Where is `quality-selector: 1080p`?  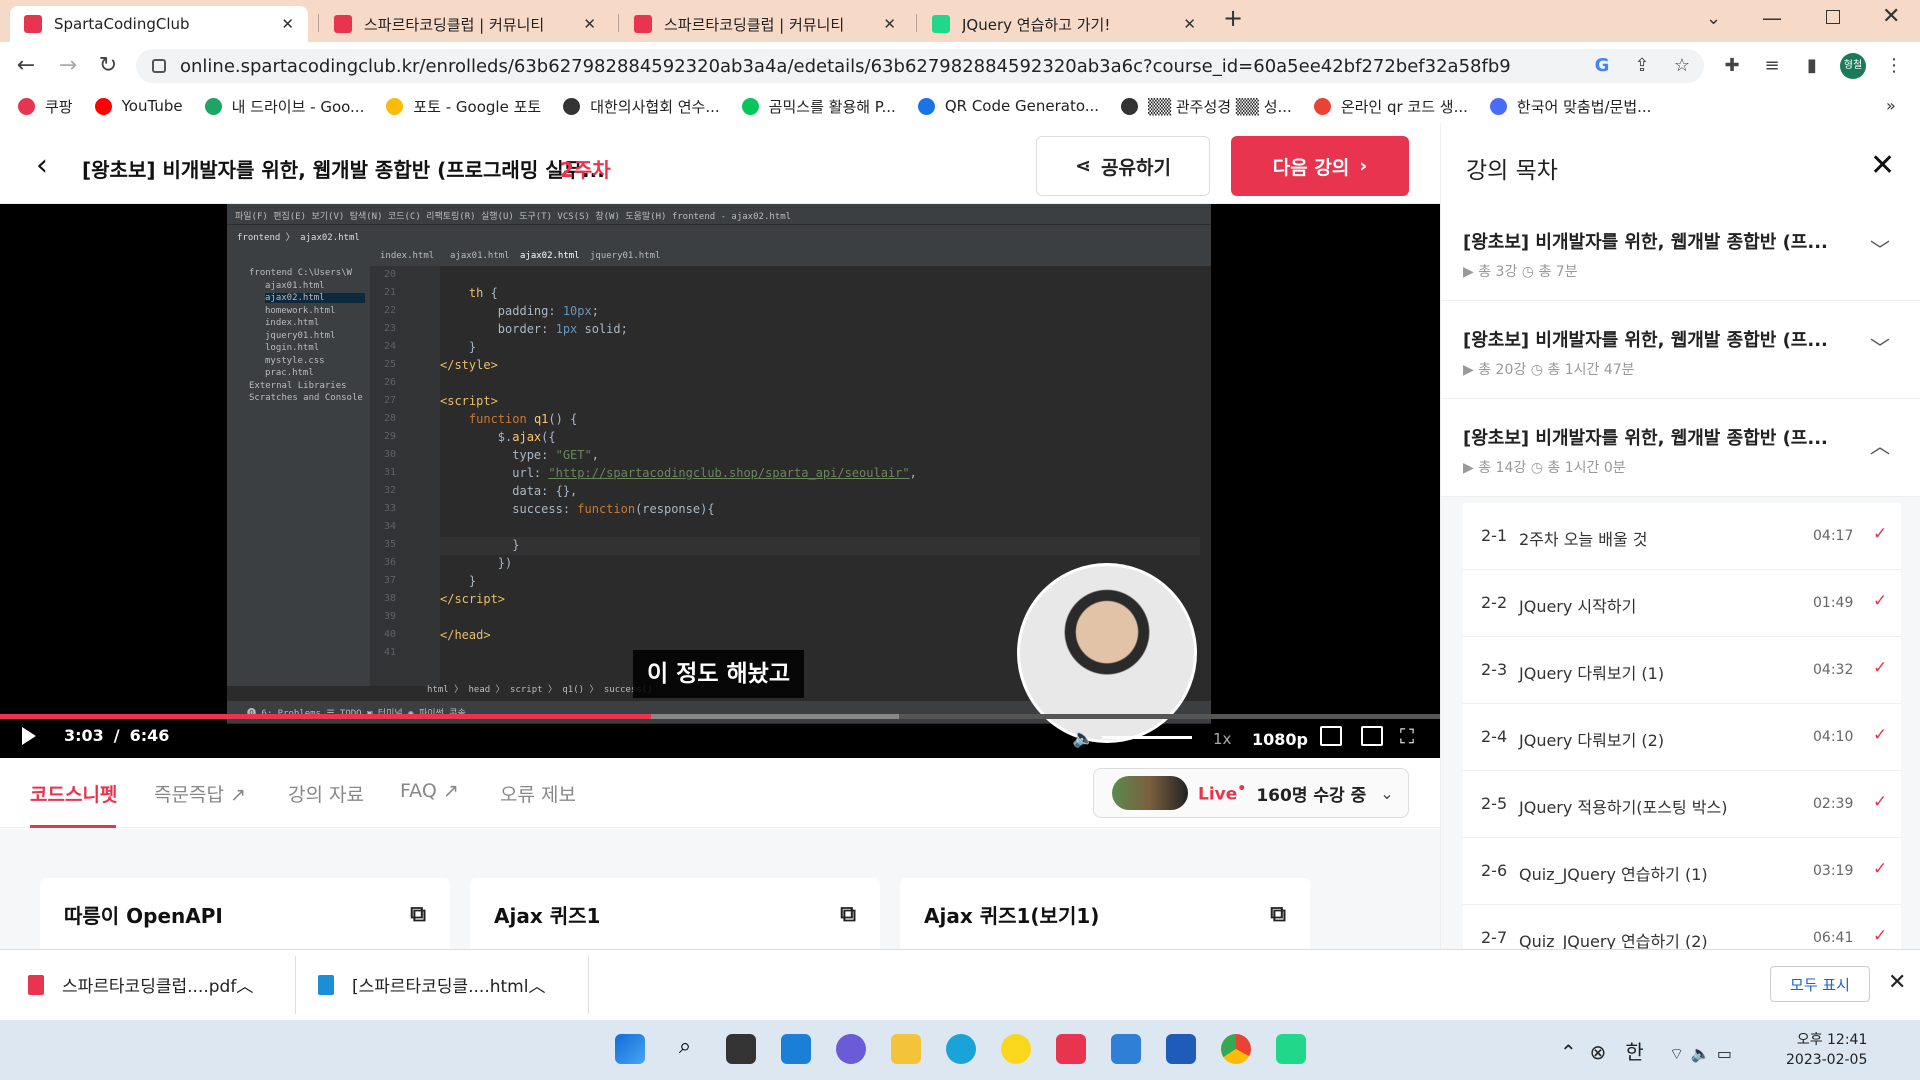 quality-selector: 1080p is located at coordinates (1280, 739).